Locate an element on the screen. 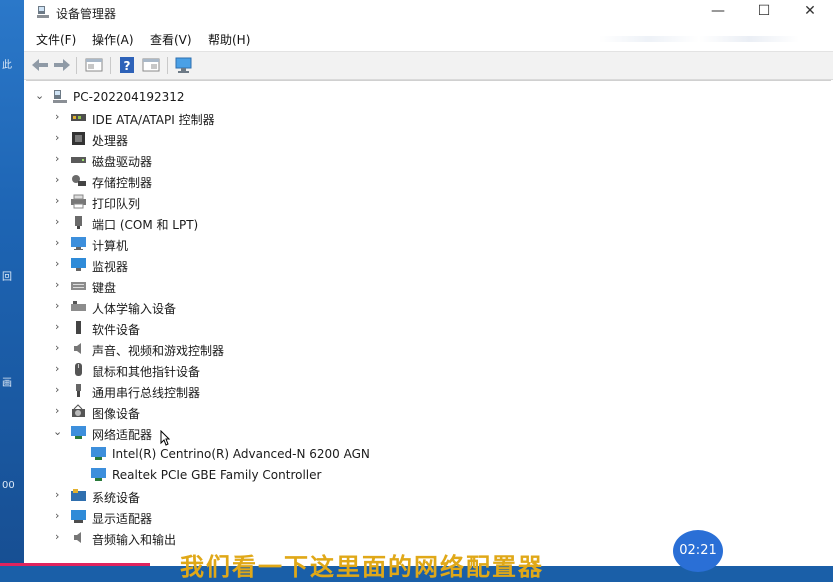 The height and width of the screenshot is (582, 833). desktop-background: 此 回 画 00 is located at coordinates (12, 283).